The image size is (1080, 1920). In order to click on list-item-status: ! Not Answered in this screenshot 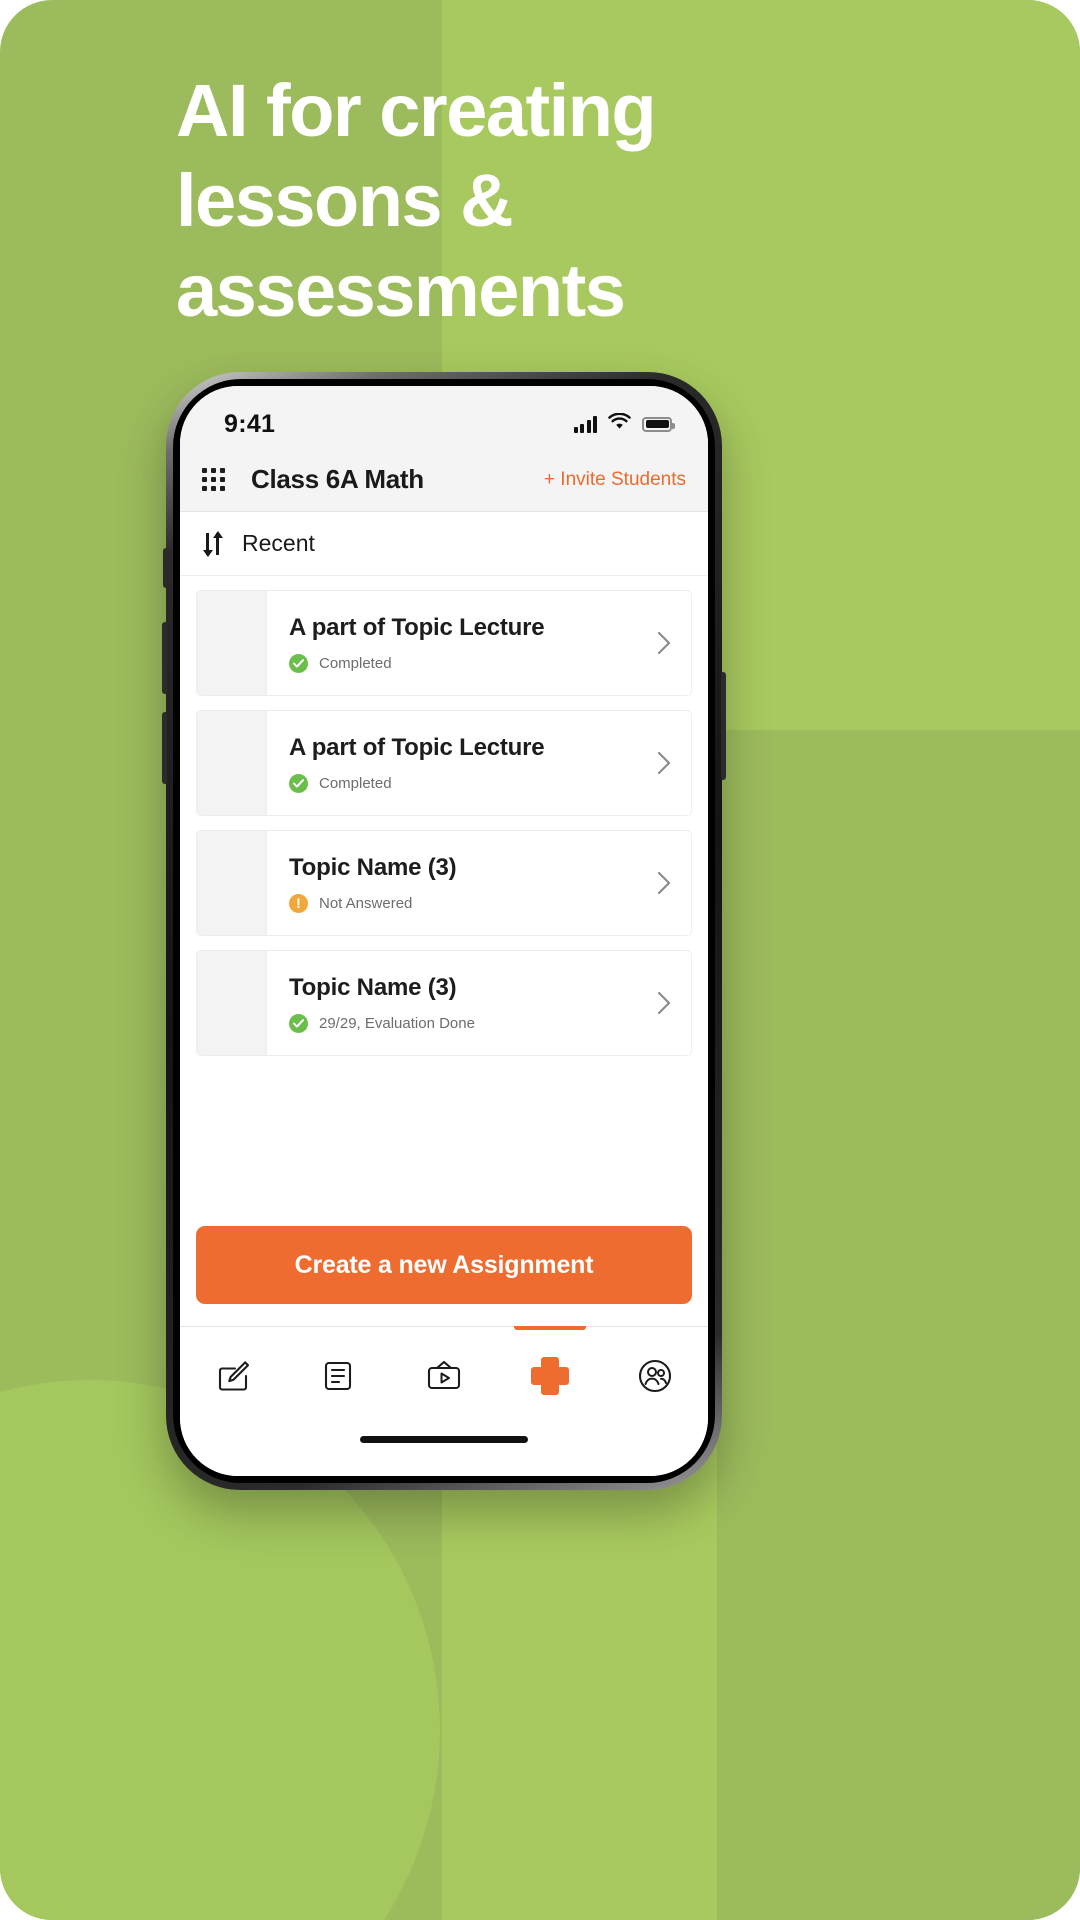, I will do `click(458, 903)`.